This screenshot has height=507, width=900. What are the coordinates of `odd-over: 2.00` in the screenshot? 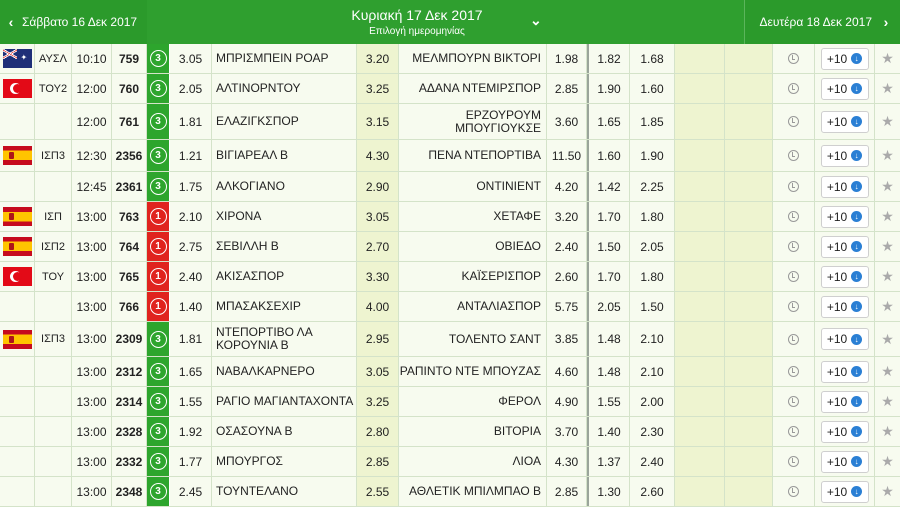 It's located at (652, 401).